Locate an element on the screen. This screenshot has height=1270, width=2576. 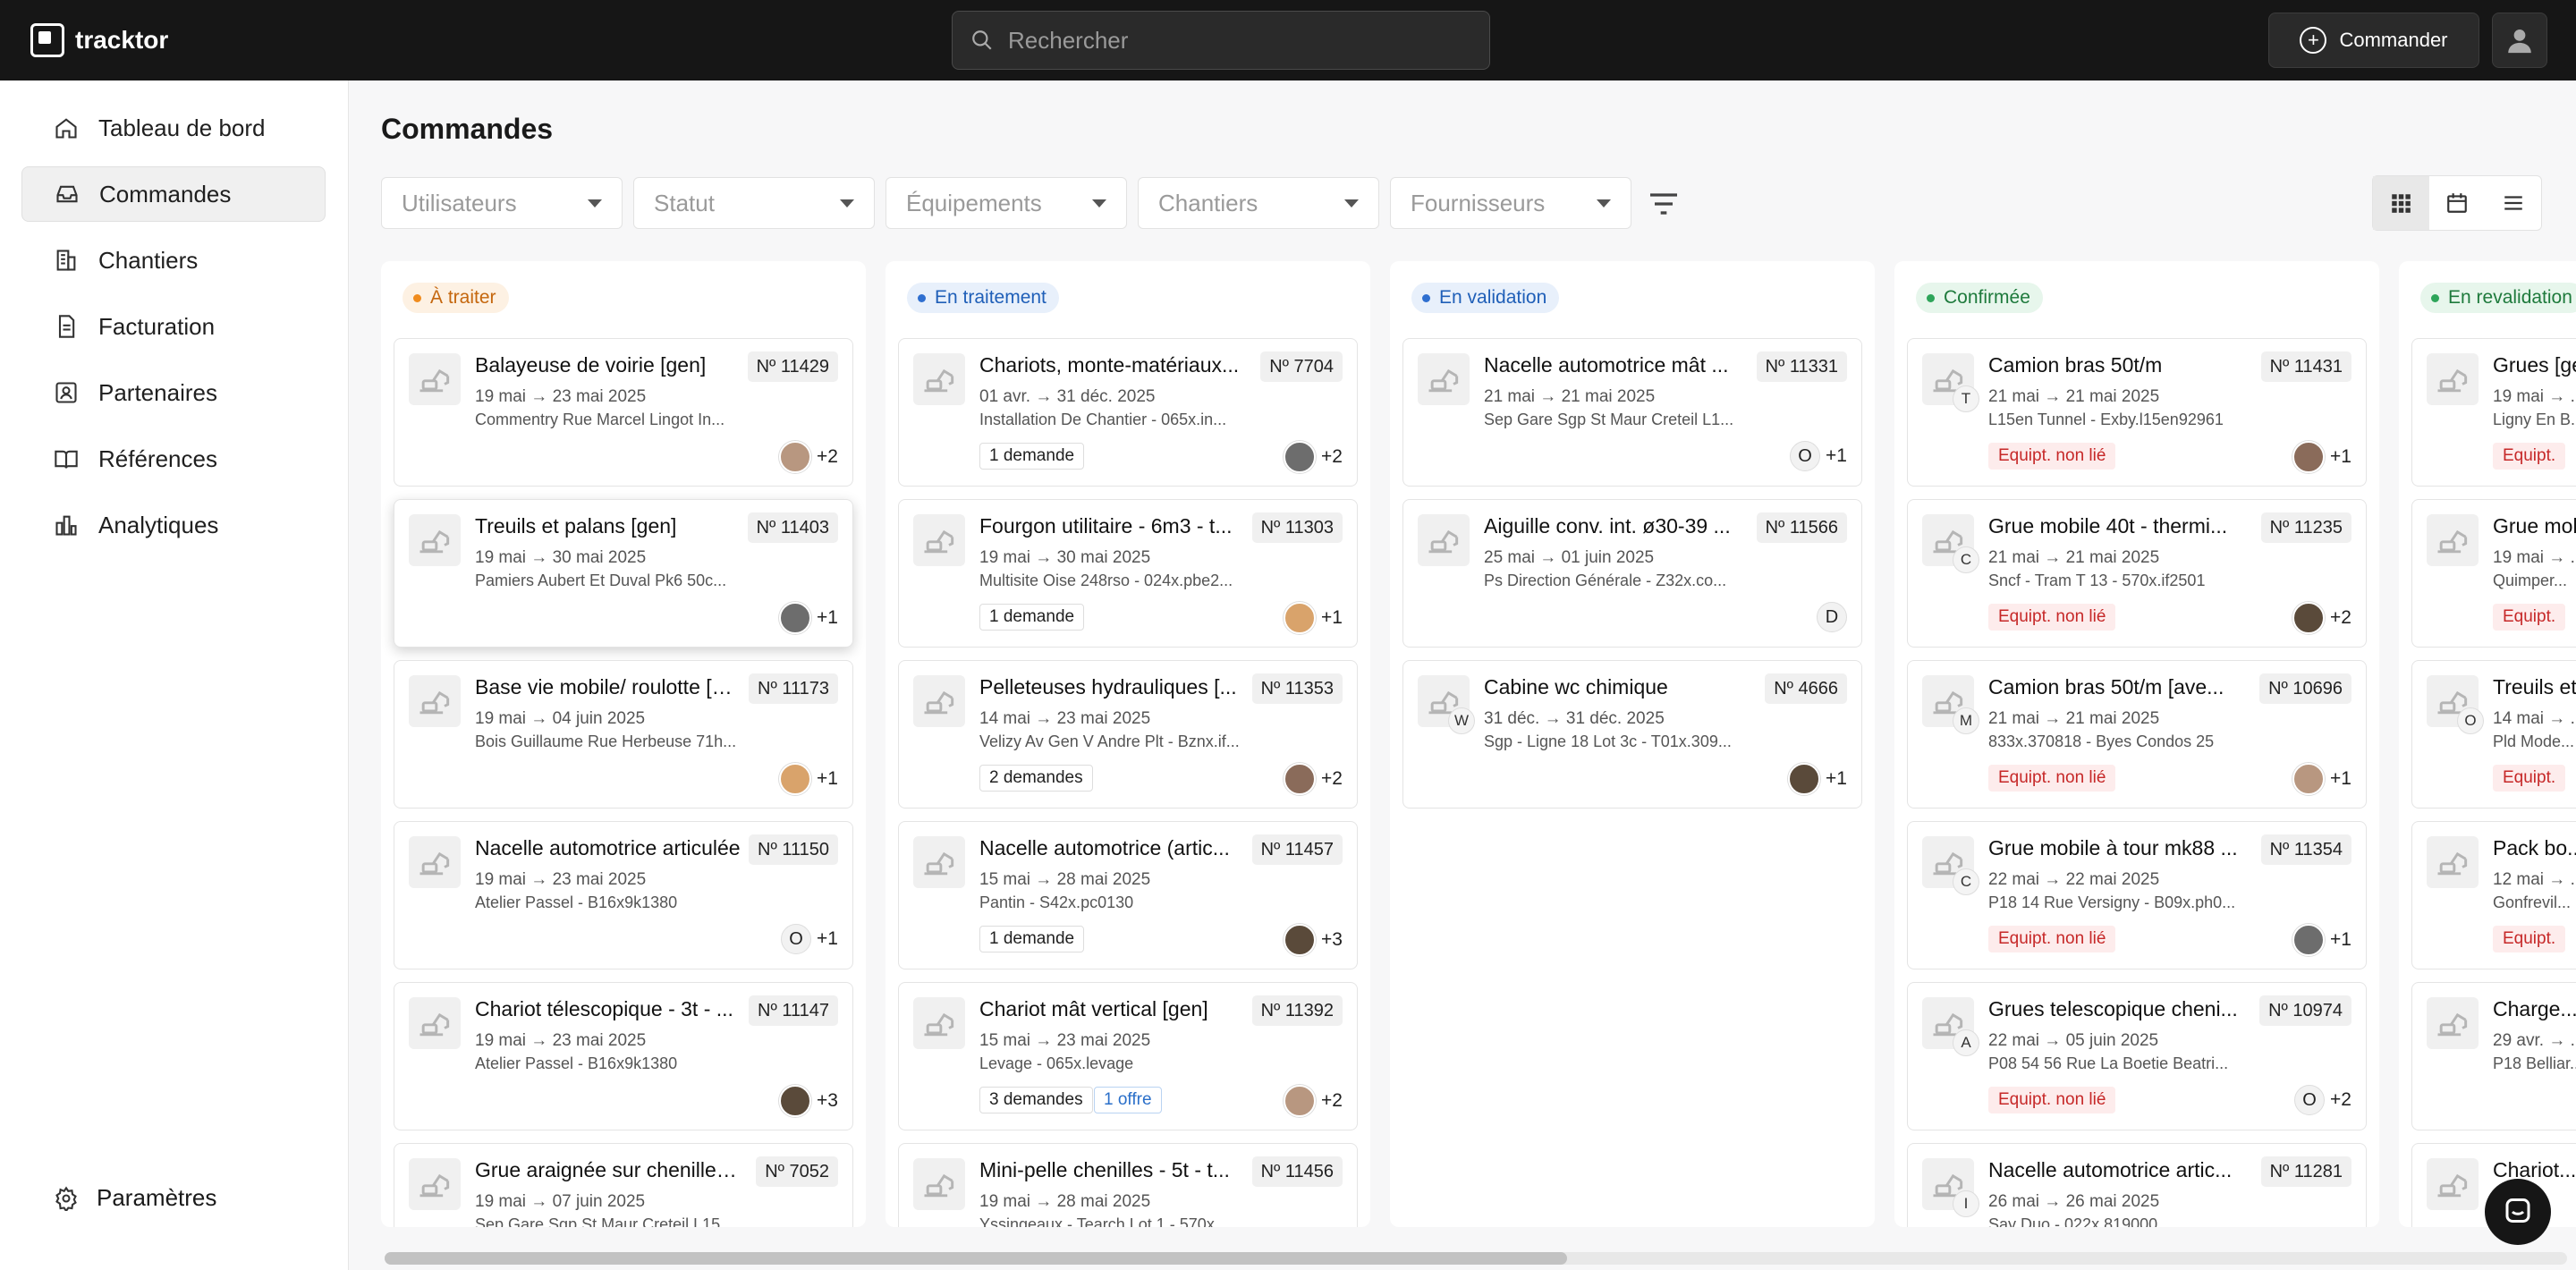
assignees: O +2 is located at coordinates (2322, 1100).